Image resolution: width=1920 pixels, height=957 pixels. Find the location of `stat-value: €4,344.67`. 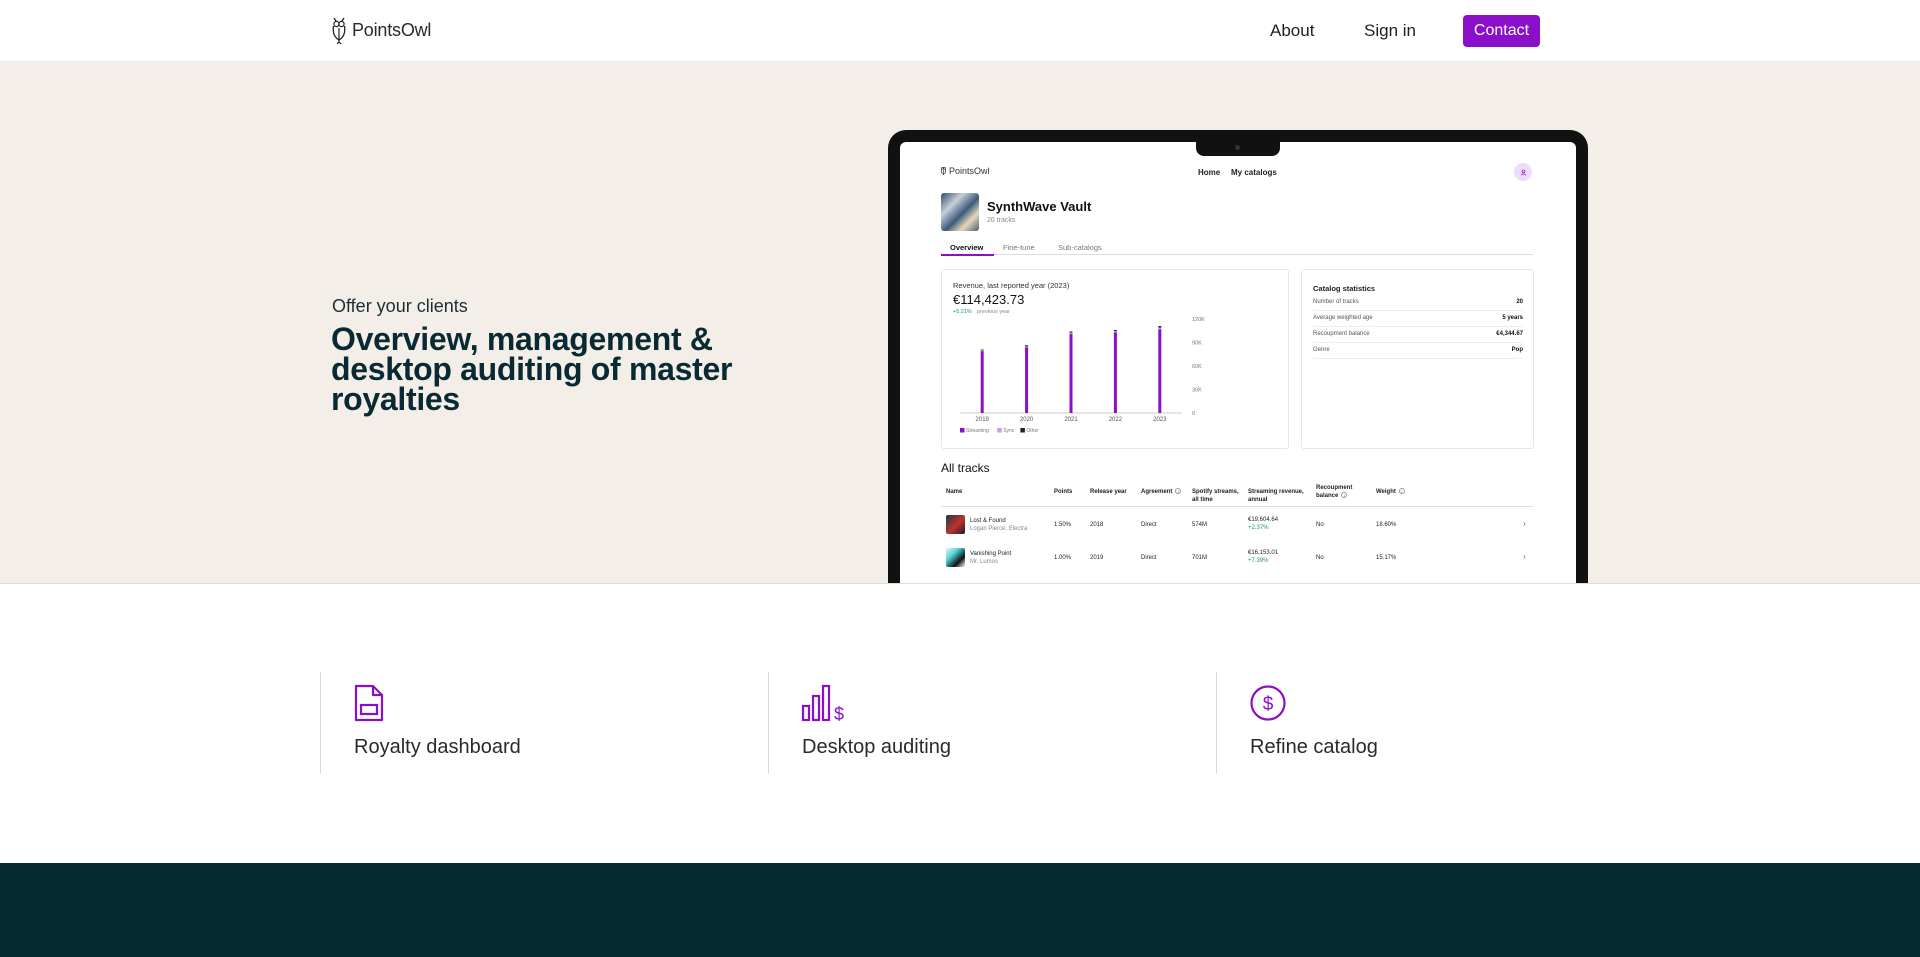

stat-value: €4,344.67 is located at coordinates (1509, 334).